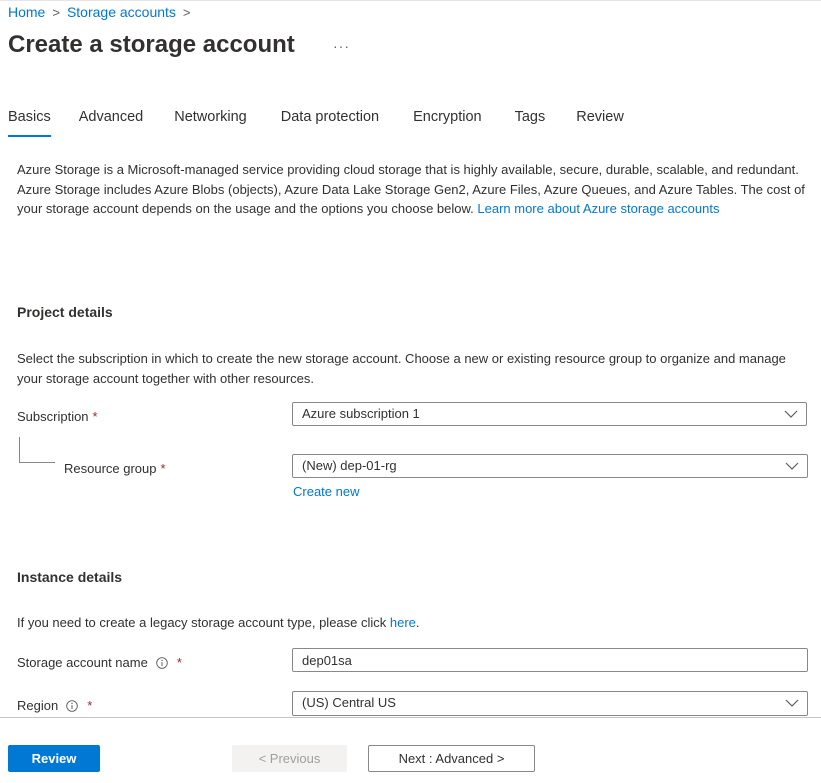 Image resolution: width=821 pixels, height=783 pixels. I want to click on region-label: Region *, so click(54, 705).